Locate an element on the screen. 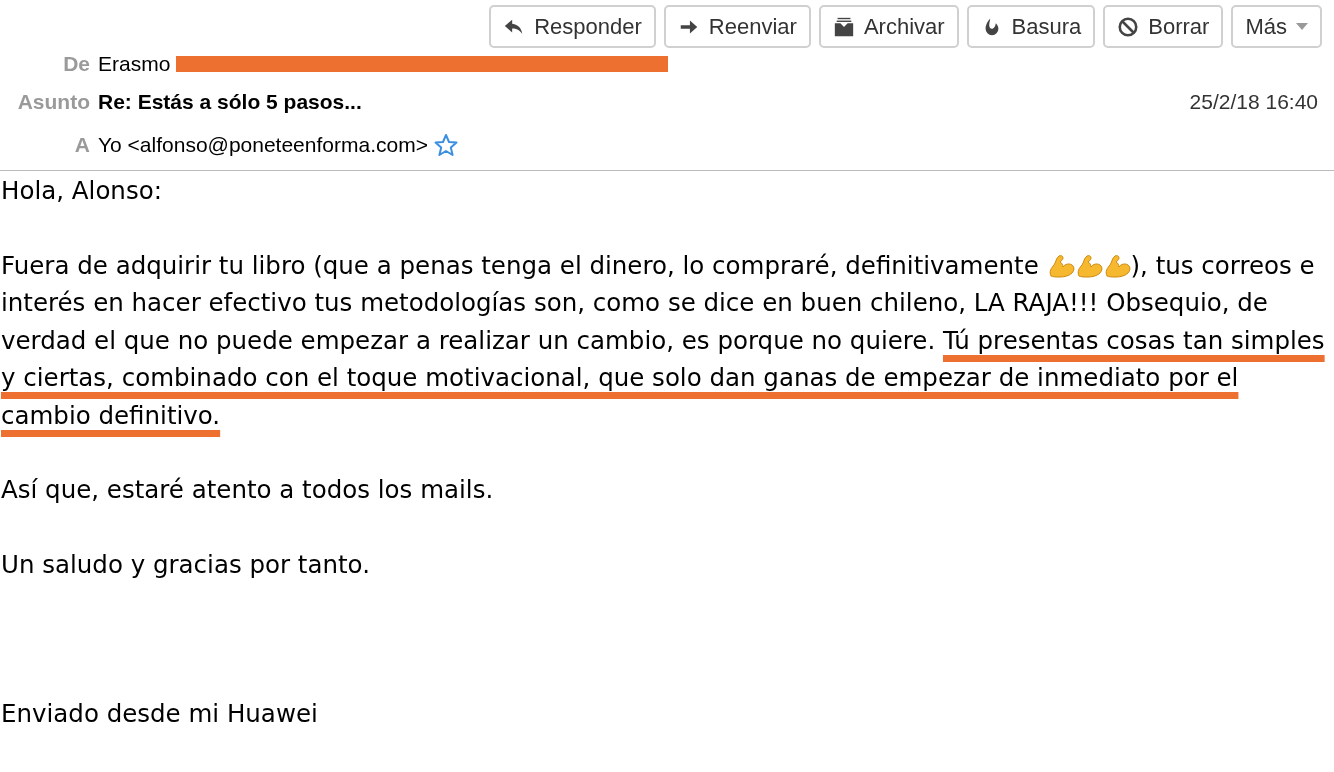 The image size is (1334, 772). field-label: De is located at coordinates (76, 64).